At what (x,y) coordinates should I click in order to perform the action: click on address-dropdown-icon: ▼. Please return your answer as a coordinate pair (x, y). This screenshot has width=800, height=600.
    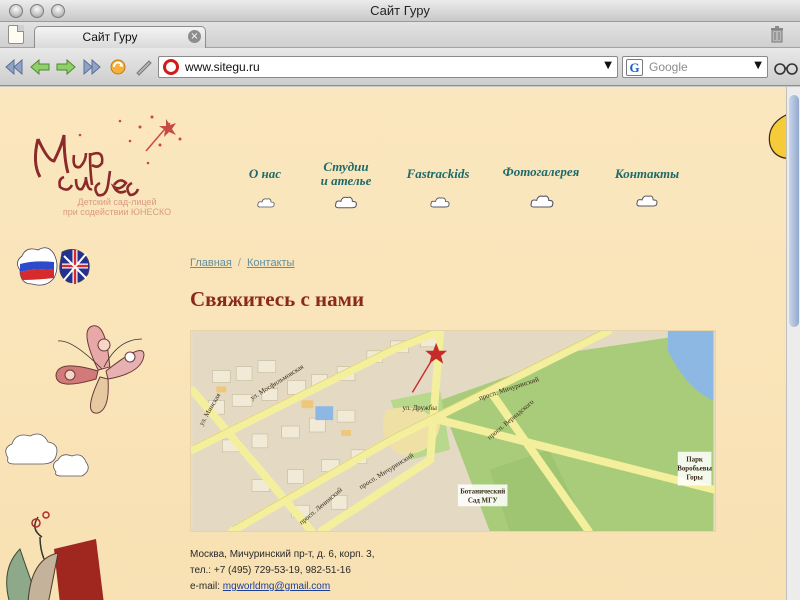
    Looking at the image, I should click on (608, 65).